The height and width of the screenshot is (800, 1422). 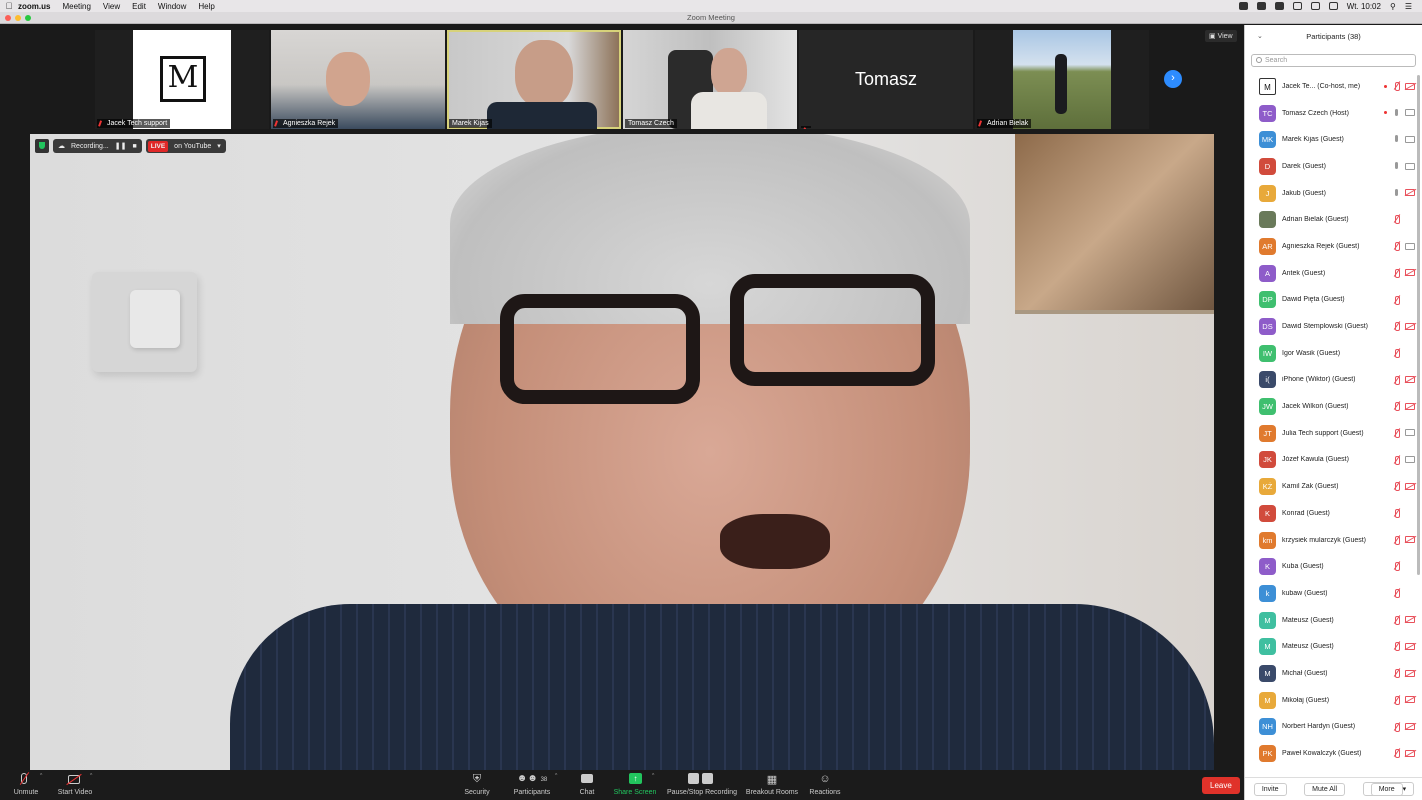 I want to click on zoom-window-button, so click(x=28, y=18).